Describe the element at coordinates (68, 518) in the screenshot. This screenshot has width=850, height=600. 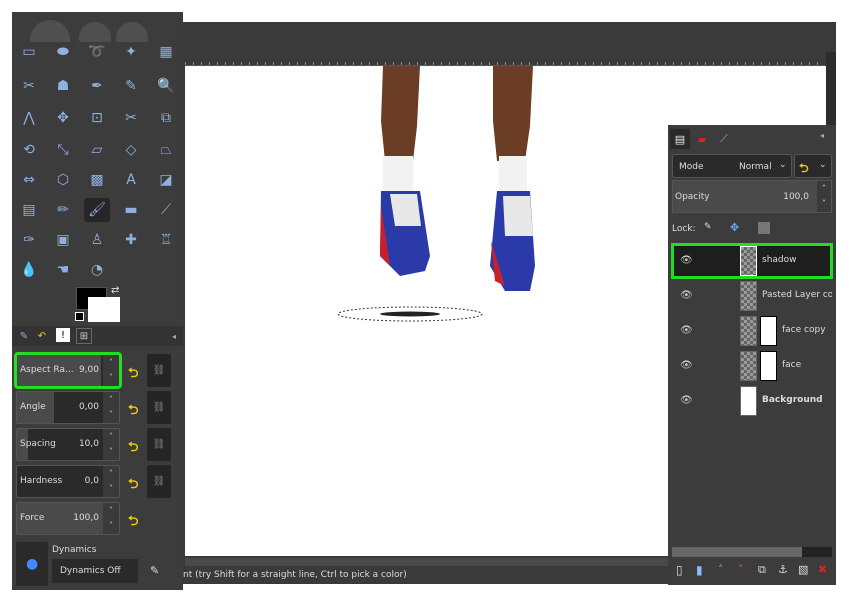
I see `force-spinner: Force 100,0 ˄ ˅` at that location.